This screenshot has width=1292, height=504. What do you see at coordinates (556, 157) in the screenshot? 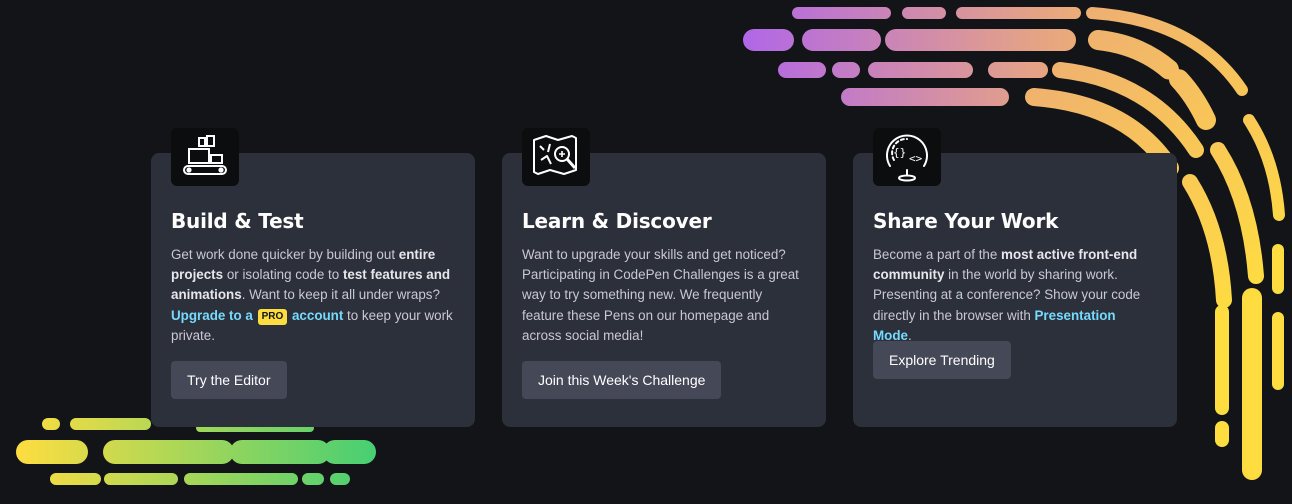
I see `map-search-icon` at bounding box center [556, 157].